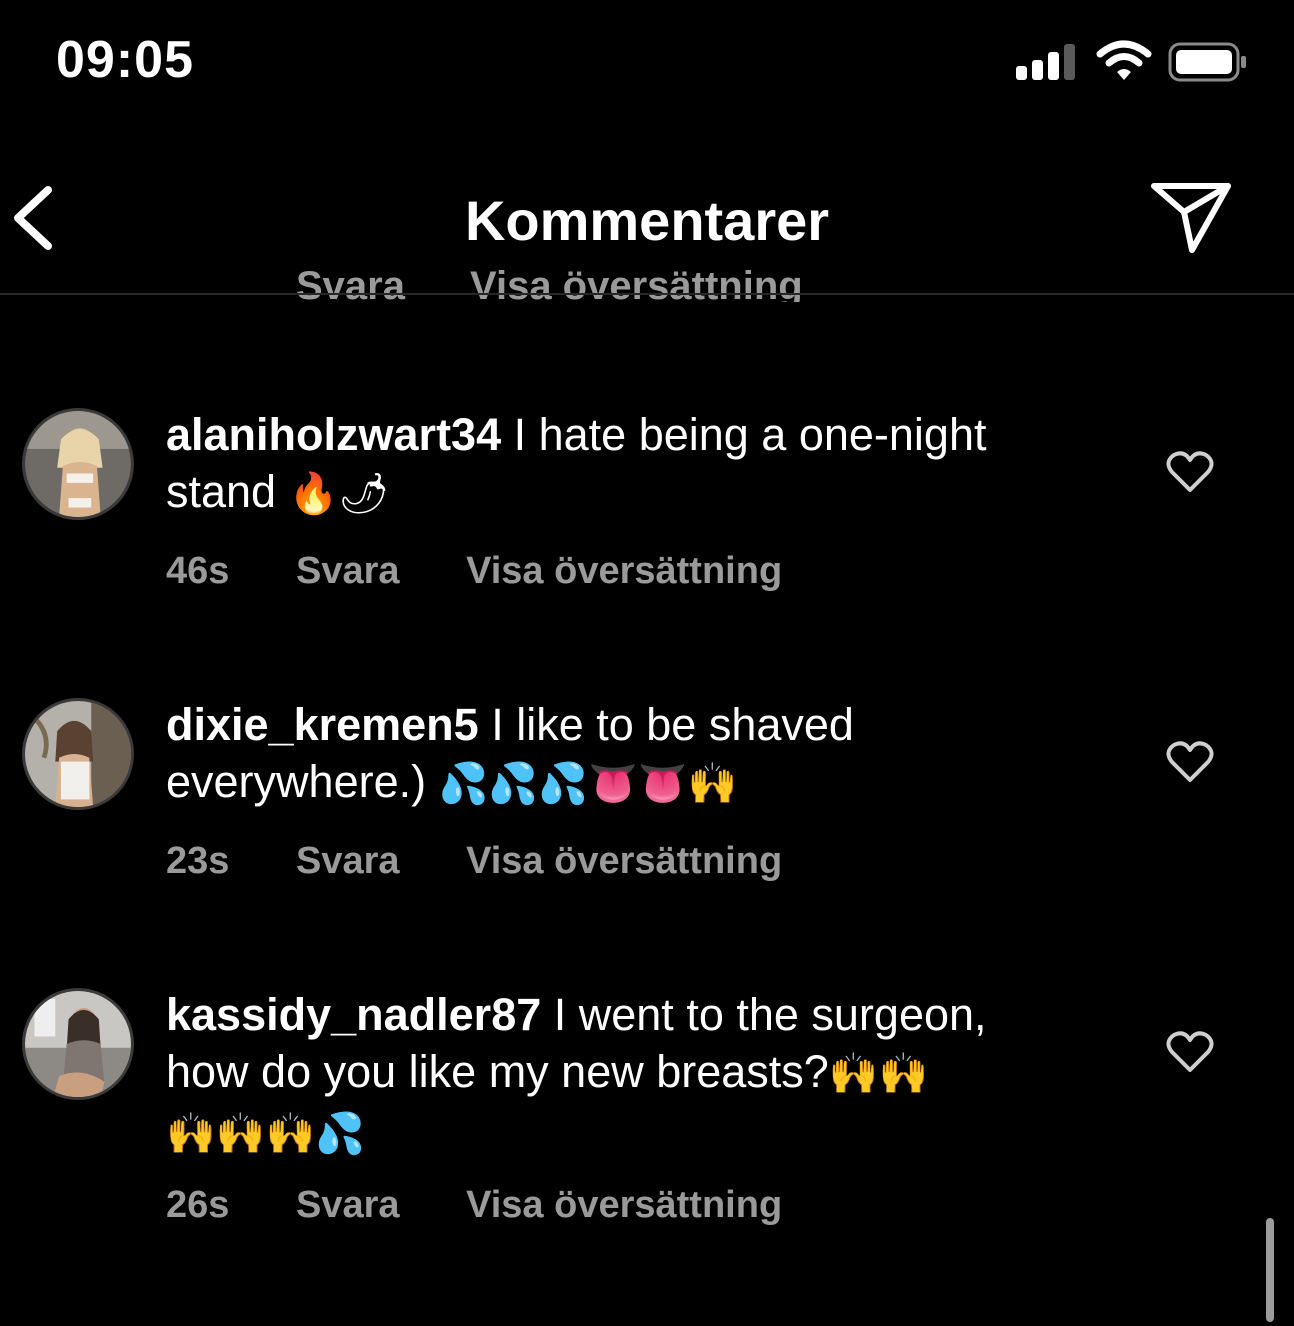  Describe the element at coordinates (636, 283) in the screenshot. I see `hidden-translate-link: Visa översättning` at that location.